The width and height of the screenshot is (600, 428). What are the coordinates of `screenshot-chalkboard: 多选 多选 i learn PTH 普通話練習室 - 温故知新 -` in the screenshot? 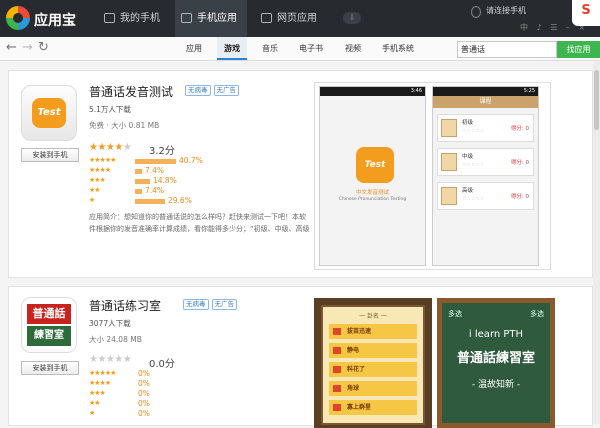 It's located at (496, 363).